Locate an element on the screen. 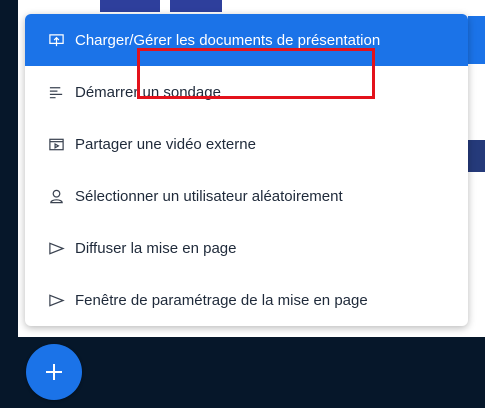  menu-item-label: Démarrer un sondage is located at coordinates (148, 92).